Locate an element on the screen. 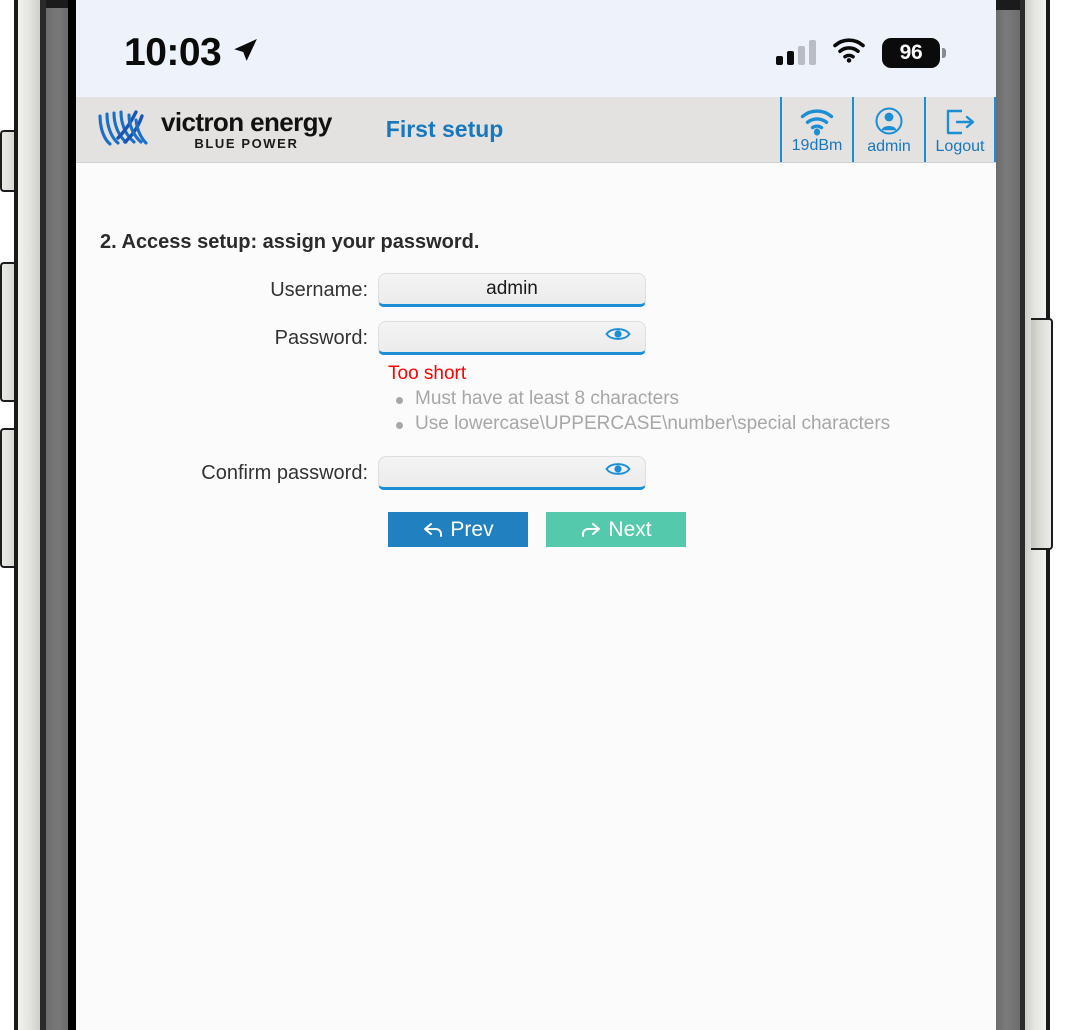 This screenshot has width=1065, height=1030. user-account-label: admin is located at coordinates (889, 146).